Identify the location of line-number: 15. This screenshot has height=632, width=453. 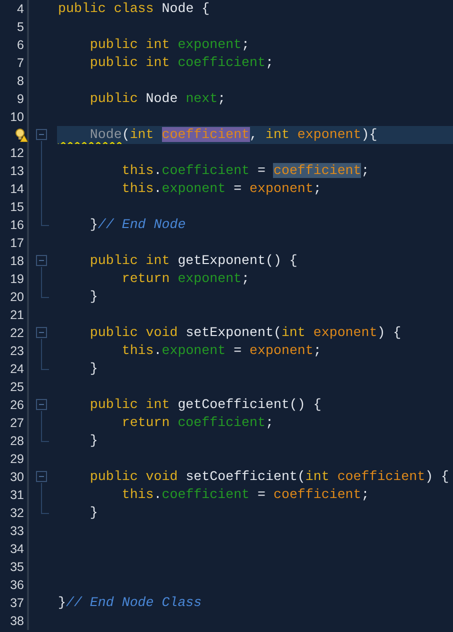
(17, 207).